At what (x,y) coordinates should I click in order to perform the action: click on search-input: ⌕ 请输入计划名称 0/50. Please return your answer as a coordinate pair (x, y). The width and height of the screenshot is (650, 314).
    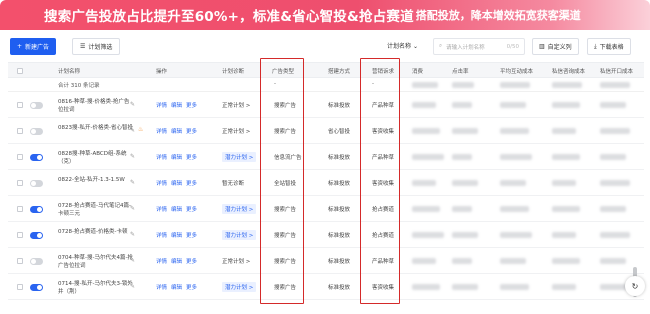
    Looking at the image, I should click on (479, 46).